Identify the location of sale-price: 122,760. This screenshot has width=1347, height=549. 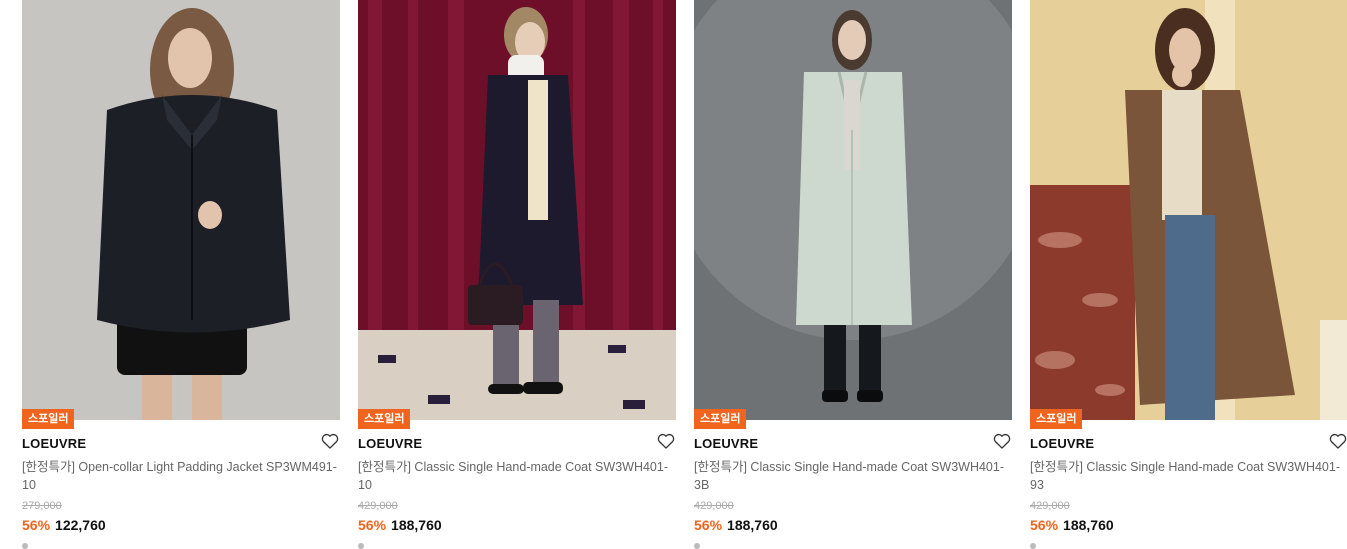
(80, 525).